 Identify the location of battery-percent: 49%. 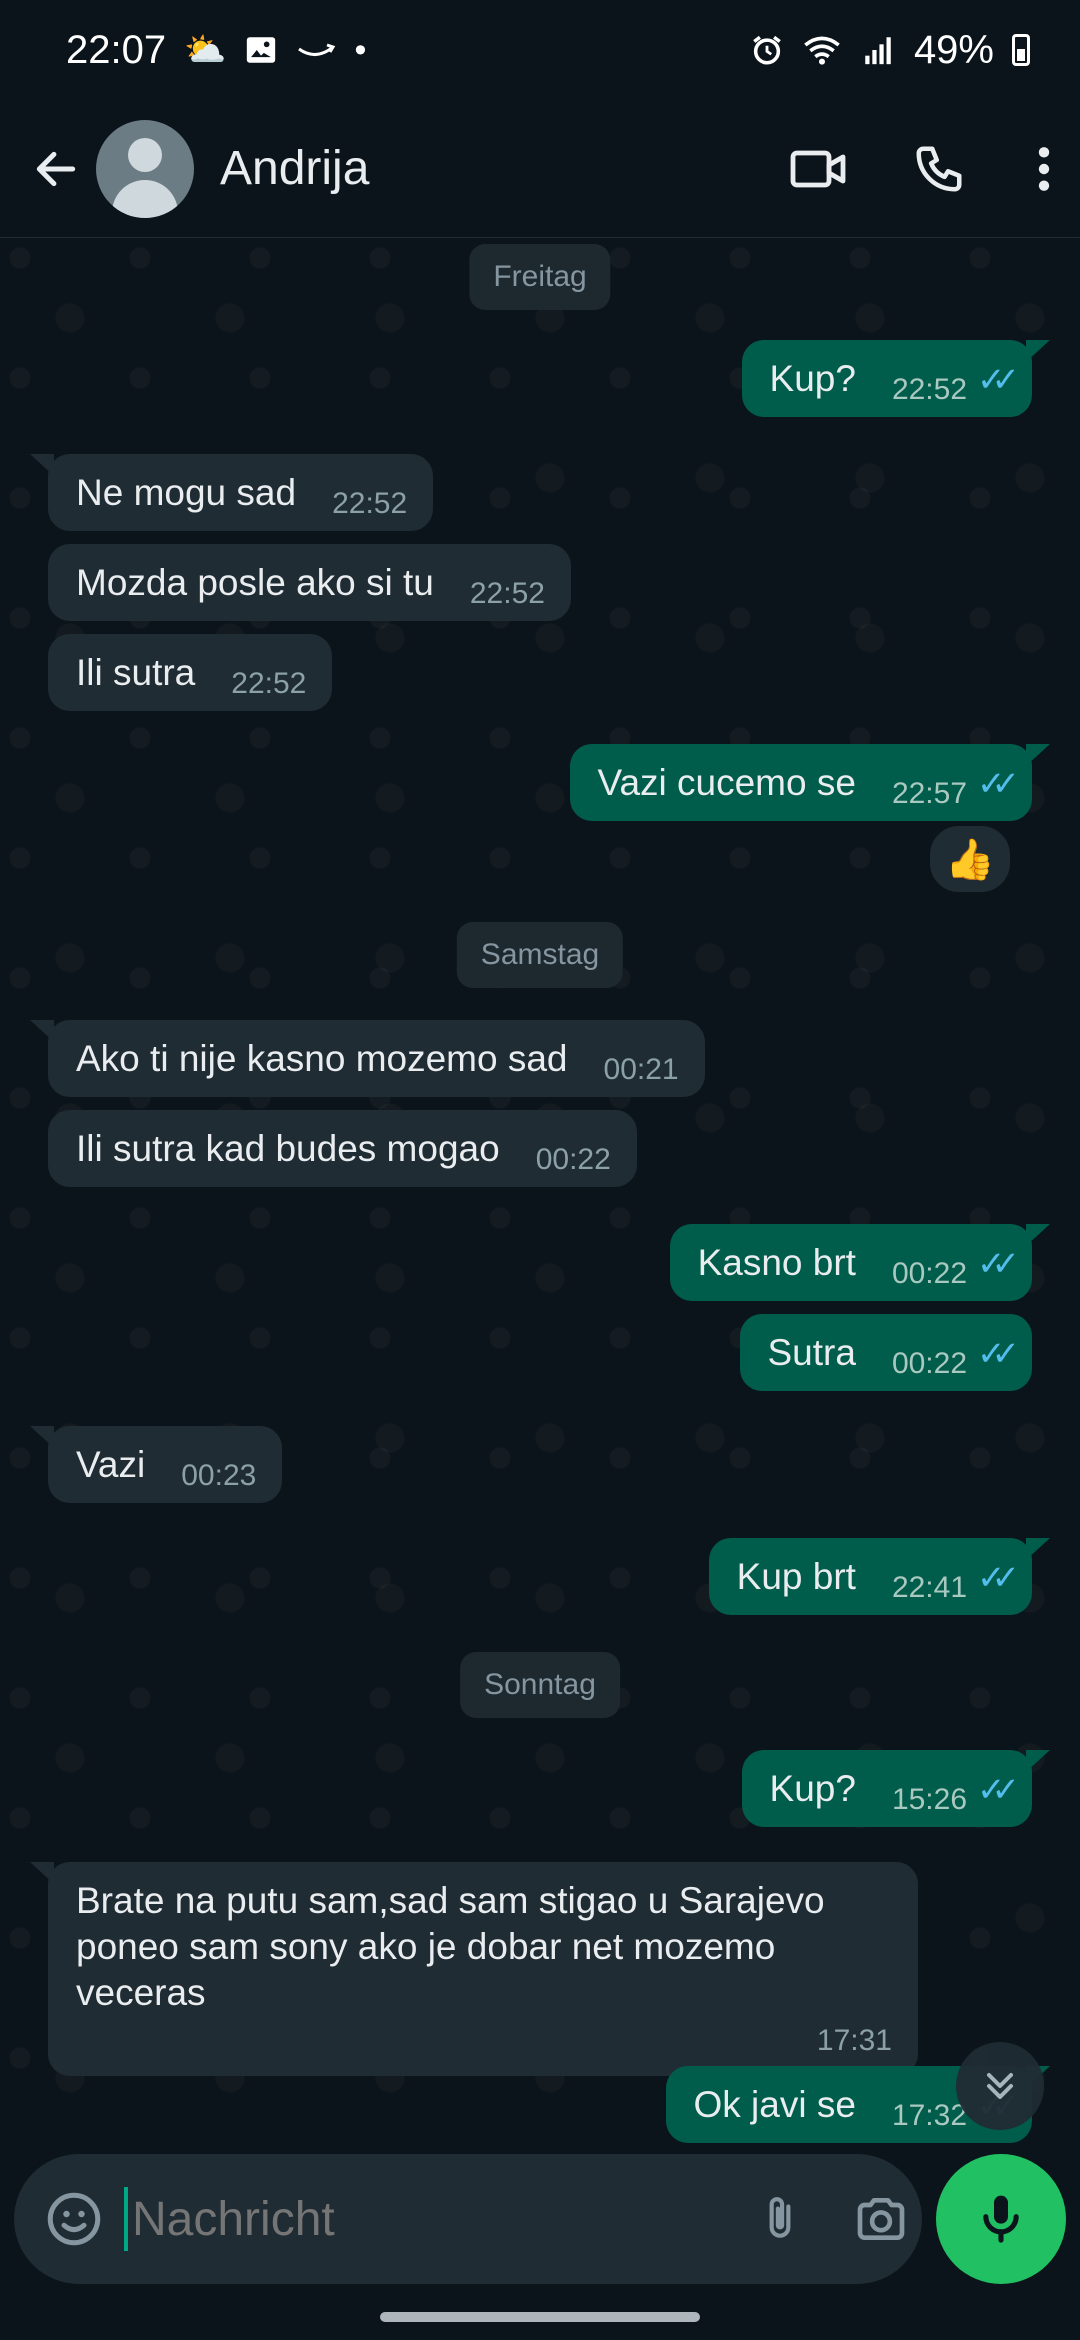
(953, 49).